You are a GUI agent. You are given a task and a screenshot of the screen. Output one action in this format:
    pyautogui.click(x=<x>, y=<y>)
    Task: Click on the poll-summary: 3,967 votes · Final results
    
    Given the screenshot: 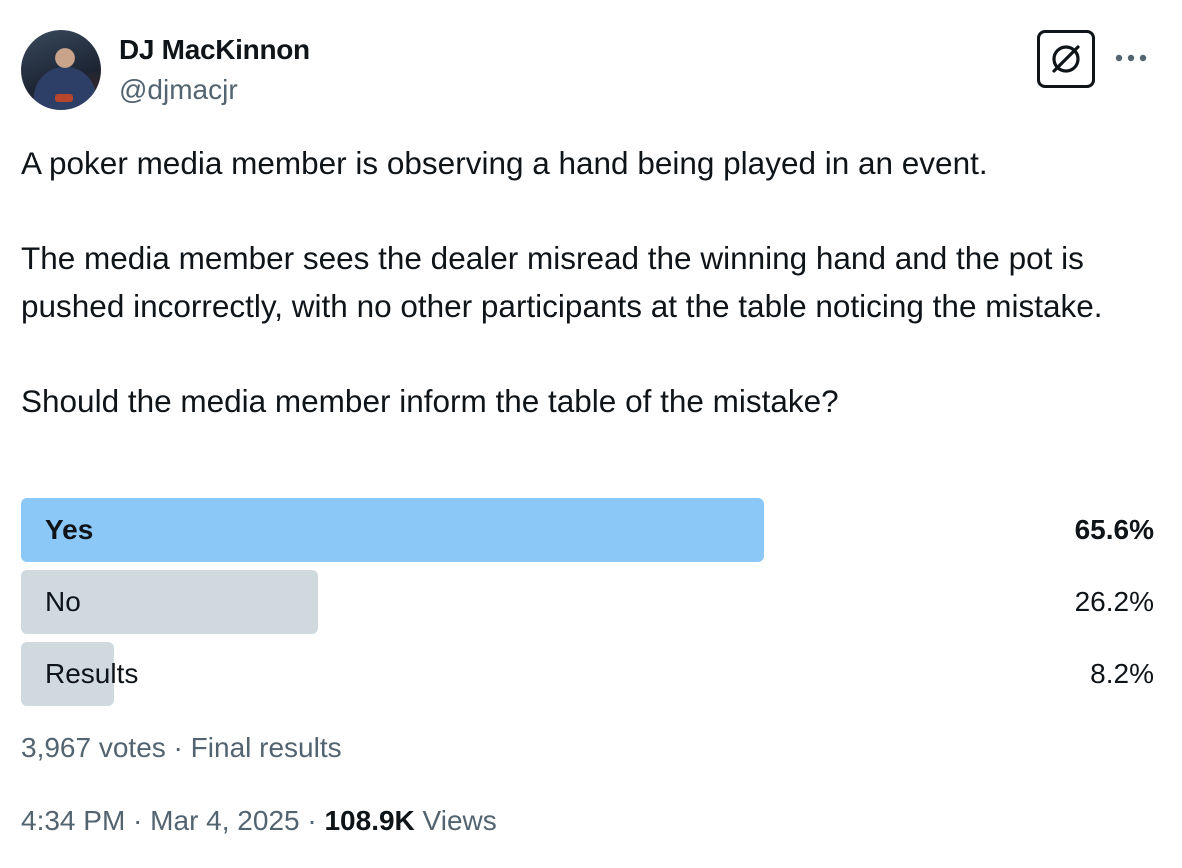 What is the action you would take?
    pyautogui.click(x=181, y=748)
    